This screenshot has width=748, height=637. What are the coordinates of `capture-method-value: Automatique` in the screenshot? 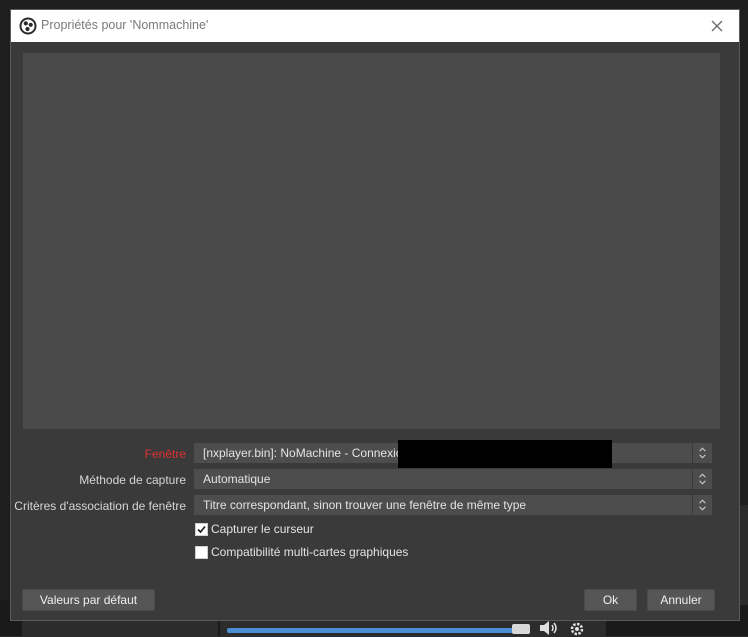 It's located at (237, 479).